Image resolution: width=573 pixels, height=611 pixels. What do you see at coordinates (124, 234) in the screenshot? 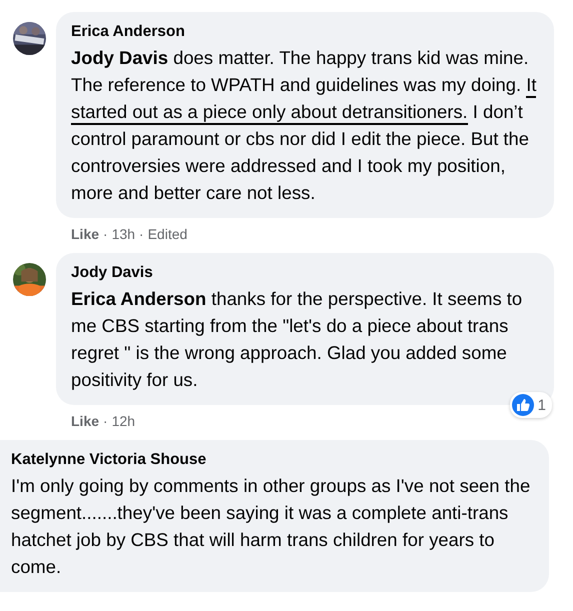
I see `comment-time: 13h` at bounding box center [124, 234].